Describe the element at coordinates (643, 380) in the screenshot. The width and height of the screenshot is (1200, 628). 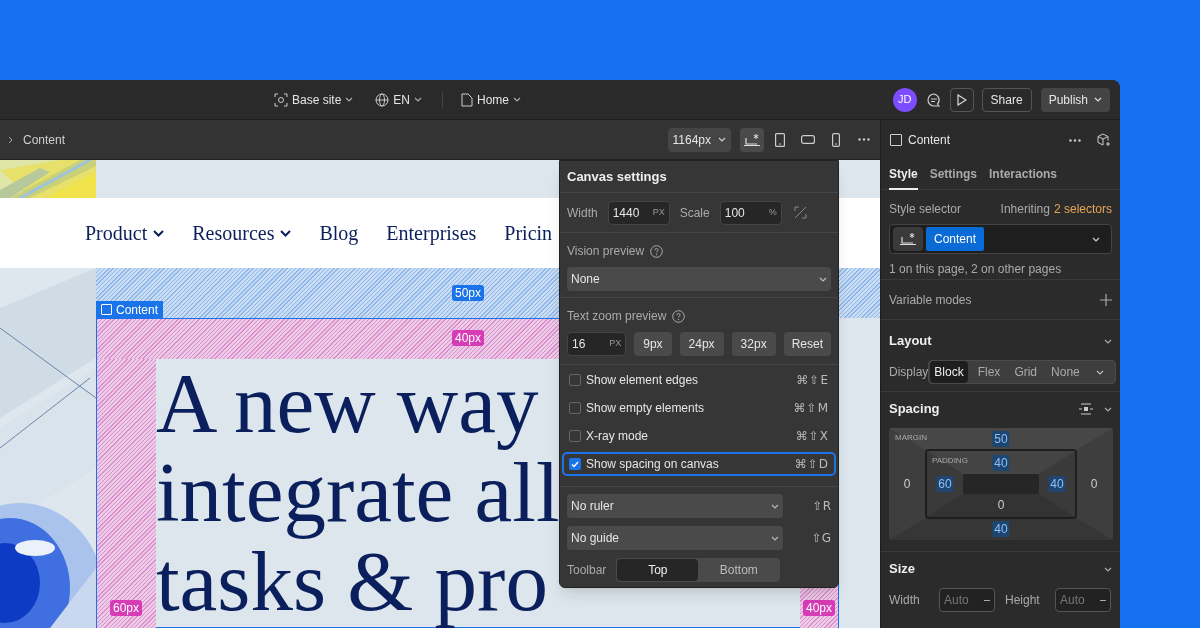
I see `setting-label: Show element edges` at that location.